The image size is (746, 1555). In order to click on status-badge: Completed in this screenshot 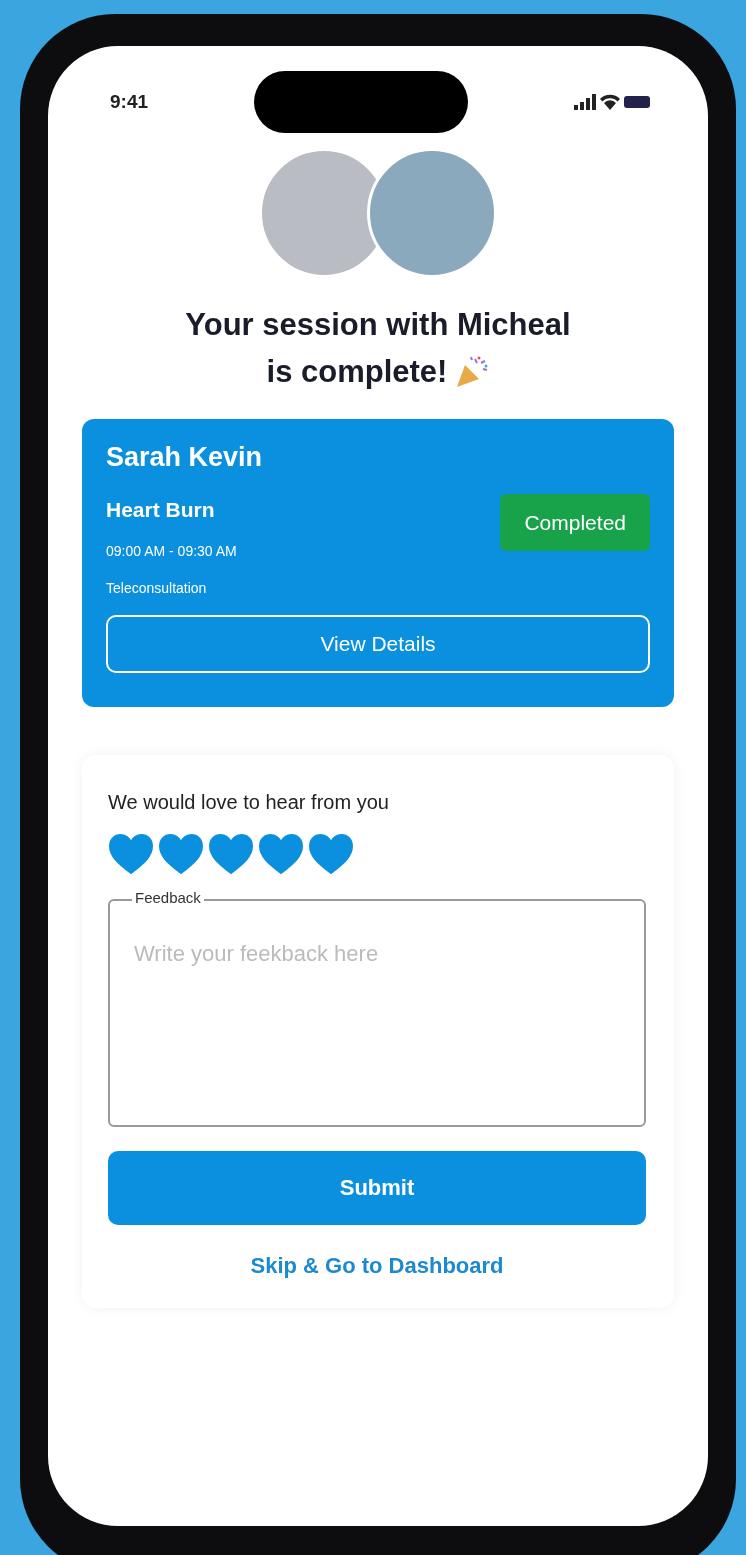, I will do `click(575, 522)`.